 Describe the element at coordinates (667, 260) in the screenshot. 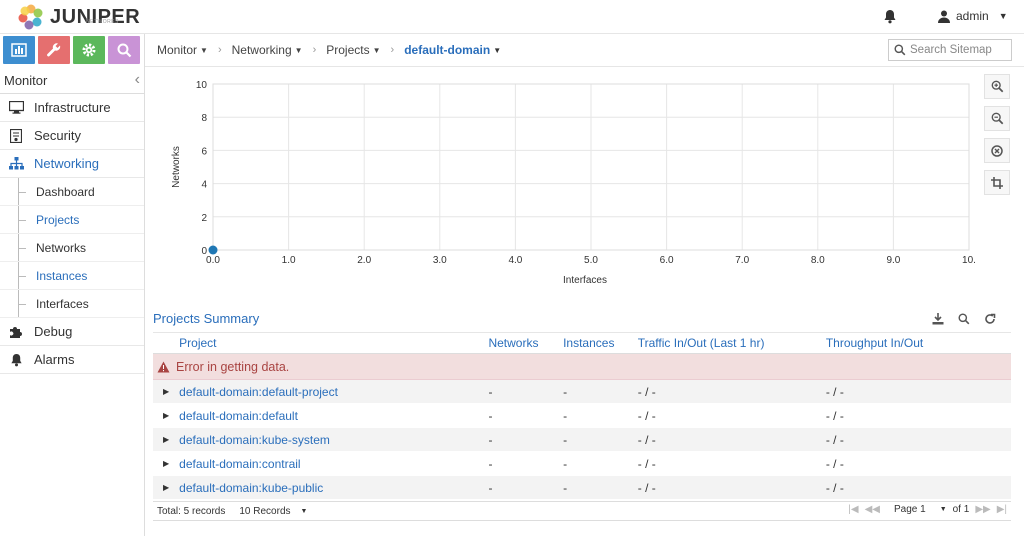

I see `x-tick-label: 6.0` at that location.